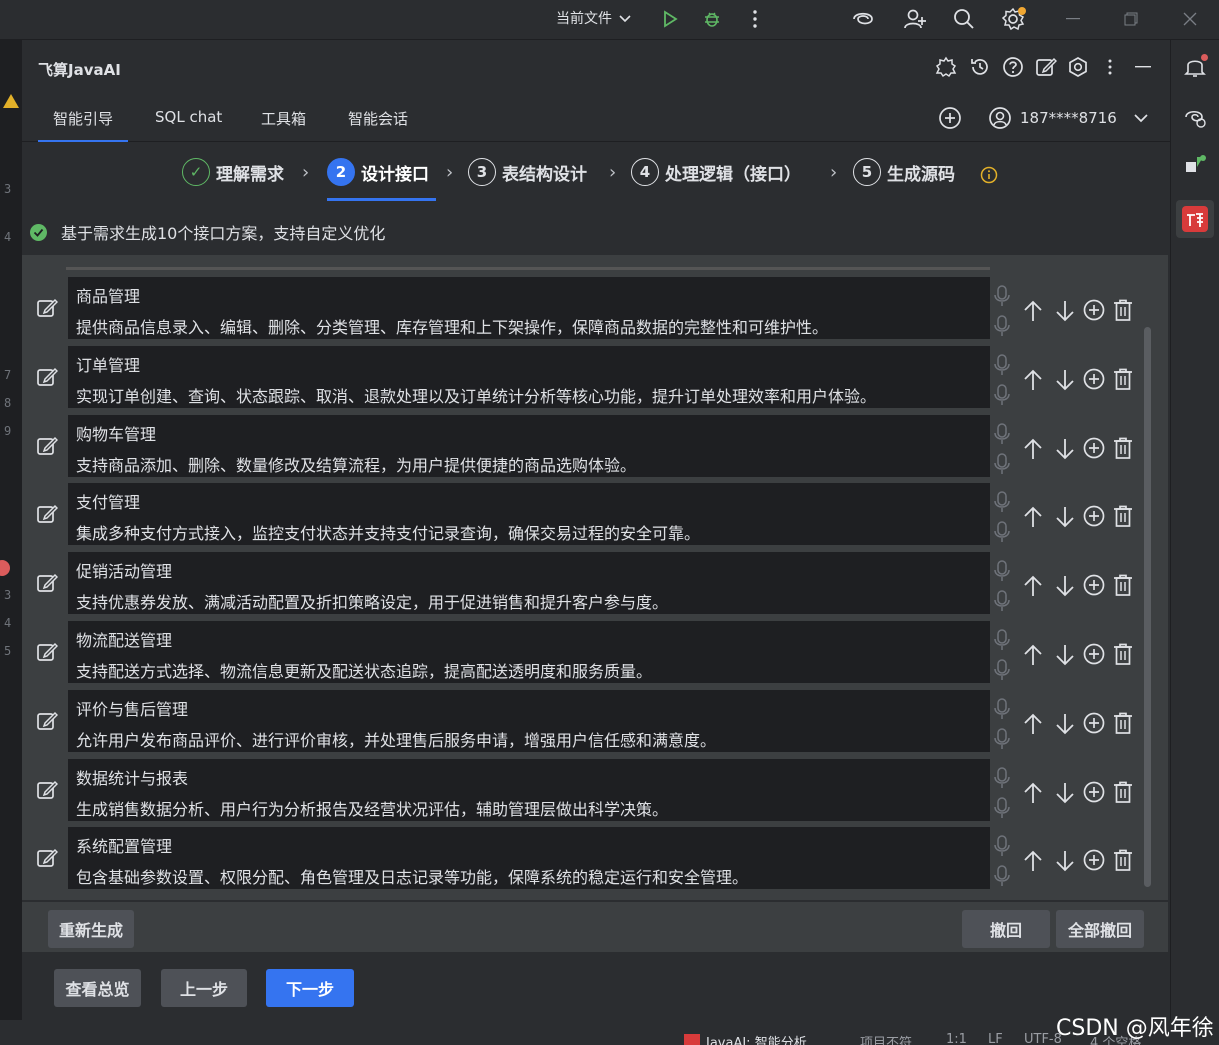 This screenshot has height=1045, width=1219. Describe the element at coordinates (97, 988) in the screenshot. I see `overview-button: 查看总览` at that location.